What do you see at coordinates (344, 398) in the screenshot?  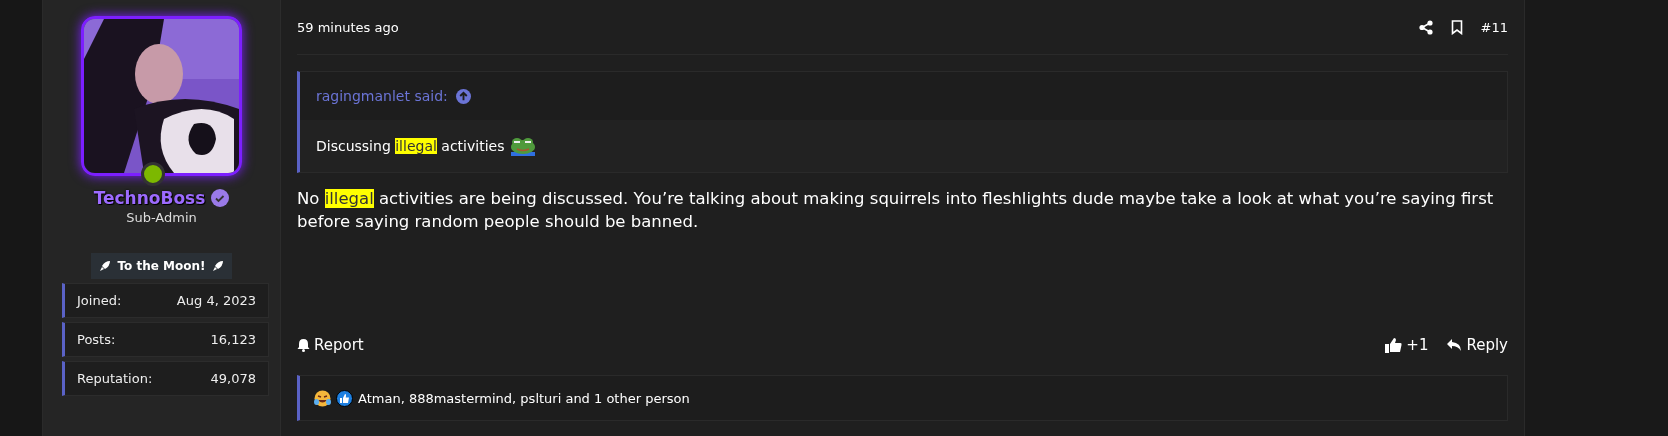 I see `like-reaction-icon` at bounding box center [344, 398].